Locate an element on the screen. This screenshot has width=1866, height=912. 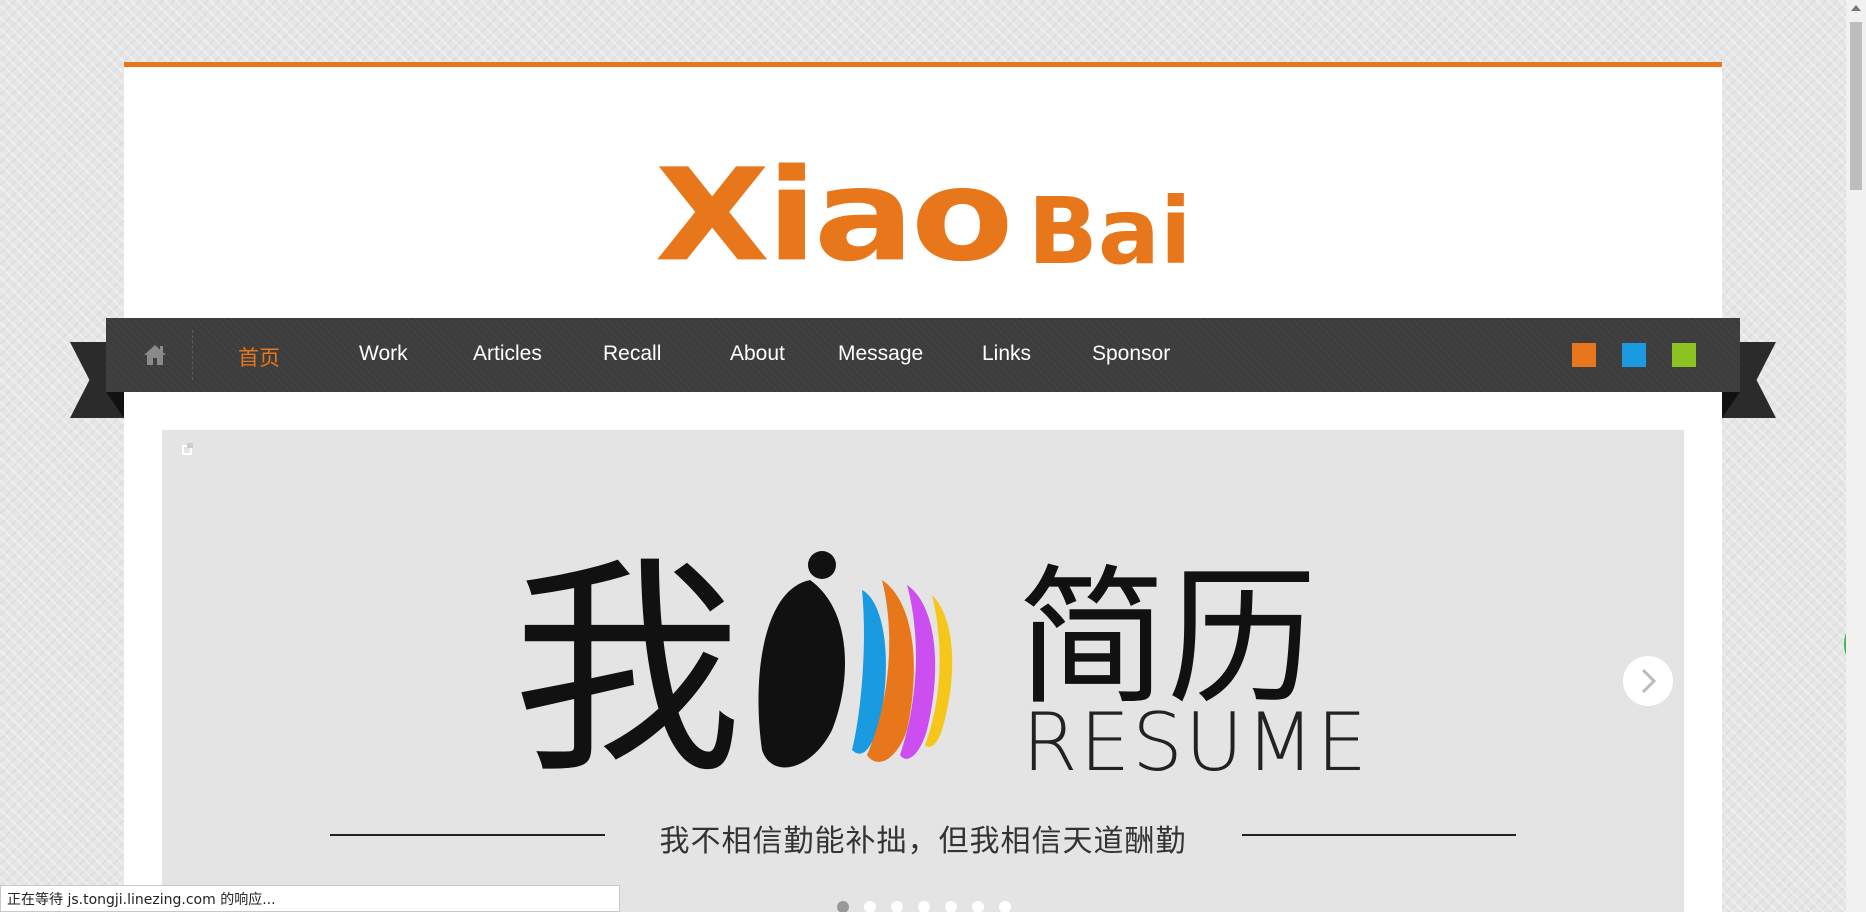
scrollbar-thumb is located at coordinates (1856, 106).